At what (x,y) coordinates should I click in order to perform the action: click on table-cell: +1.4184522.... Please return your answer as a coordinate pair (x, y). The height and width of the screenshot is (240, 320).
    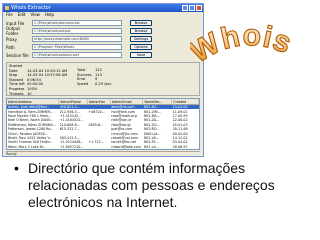
    Looking at the image, I should click on (71, 120).